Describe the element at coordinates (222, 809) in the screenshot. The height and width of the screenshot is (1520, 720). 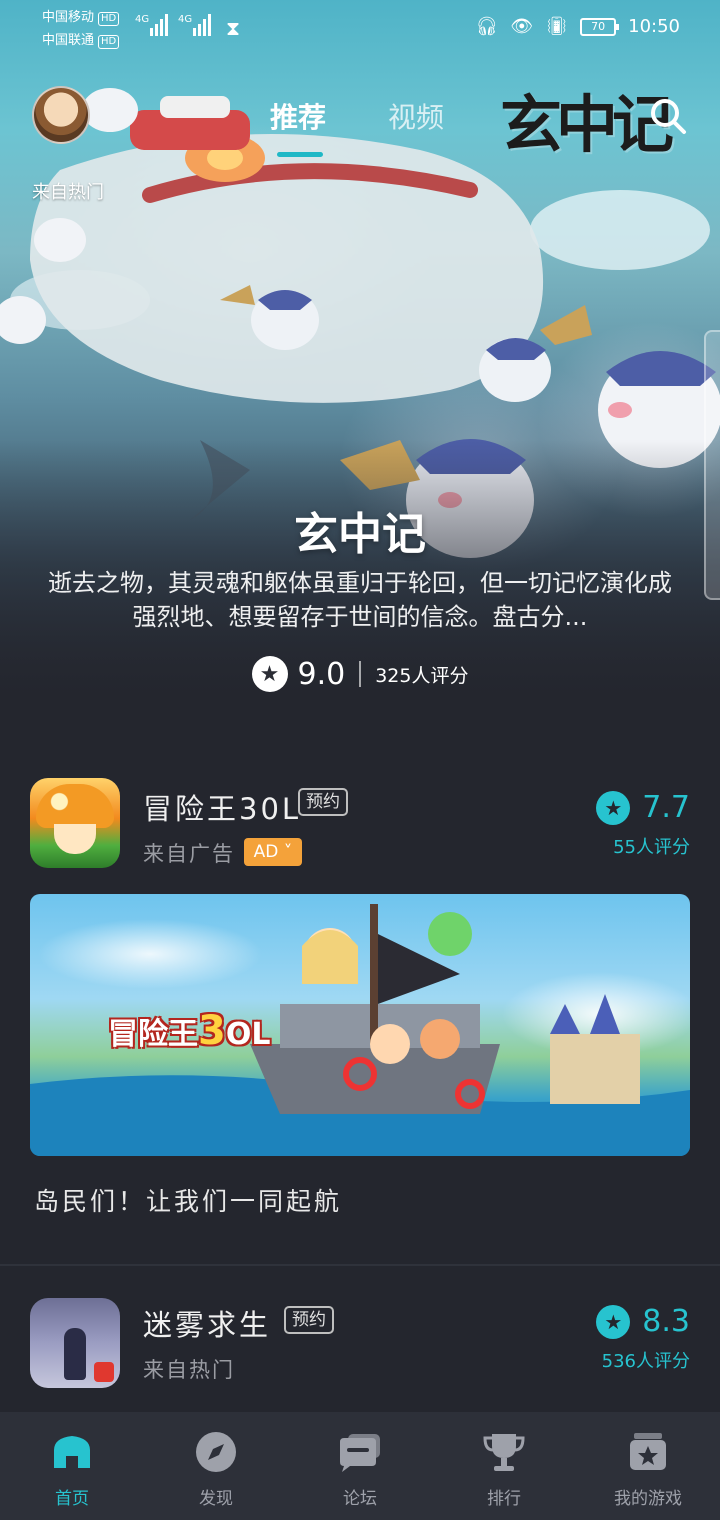
I see `app-name: 冒险王30L` at that location.